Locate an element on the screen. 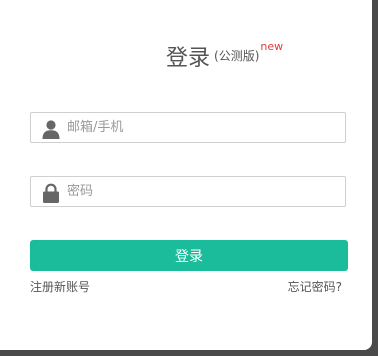 The image size is (378, 356). login-header: 登录 (公测版)new is located at coordinates (224, 56).